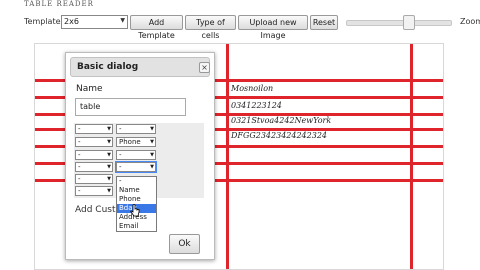 Image resolution: width=480 pixels, height=270 pixels. What do you see at coordinates (156, 27) in the screenshot?
I see `add-template-button: Add Template` at bounding box center [156, 27].